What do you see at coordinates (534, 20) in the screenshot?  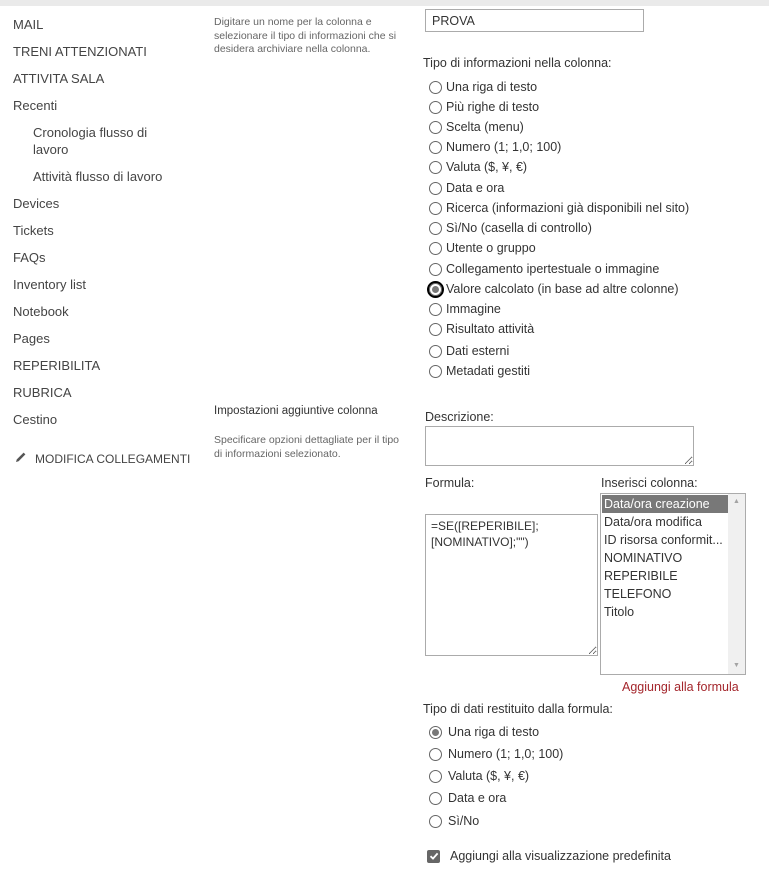 I see `column-name-input` at bounding box center [534, 20].